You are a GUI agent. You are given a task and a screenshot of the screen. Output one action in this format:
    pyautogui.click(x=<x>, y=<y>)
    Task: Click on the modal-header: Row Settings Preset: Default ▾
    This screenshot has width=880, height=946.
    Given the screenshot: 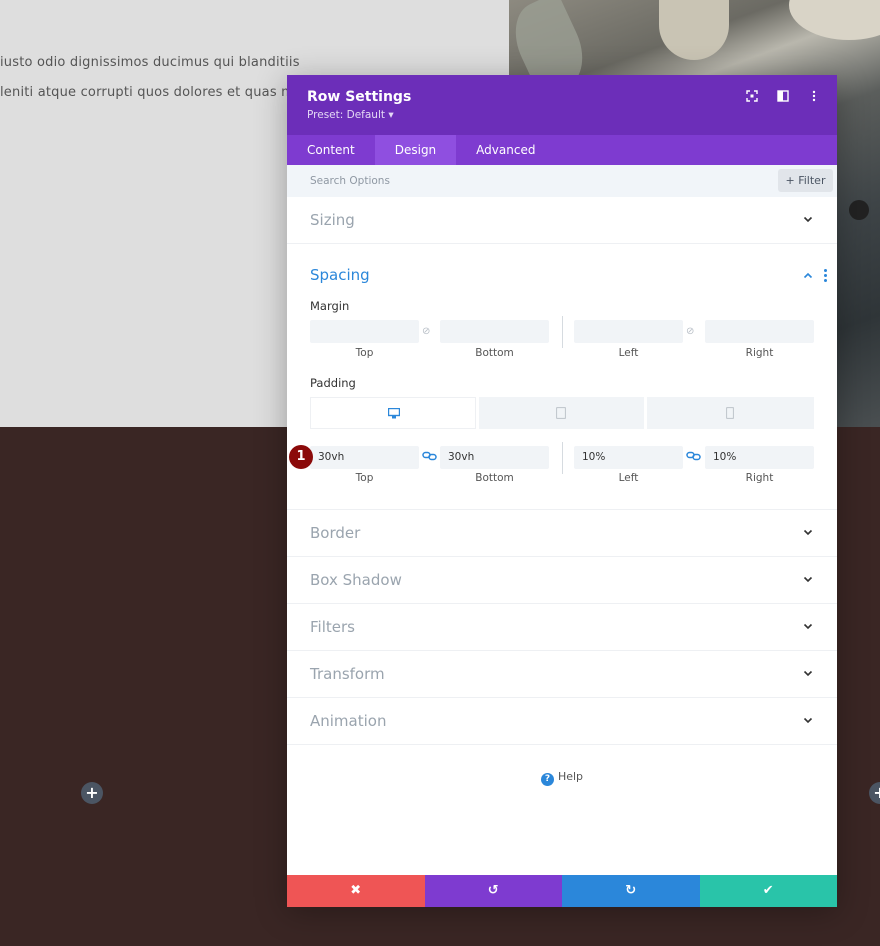 What is the action you would take?
    pyautogui.click(x=562, y=105)
    